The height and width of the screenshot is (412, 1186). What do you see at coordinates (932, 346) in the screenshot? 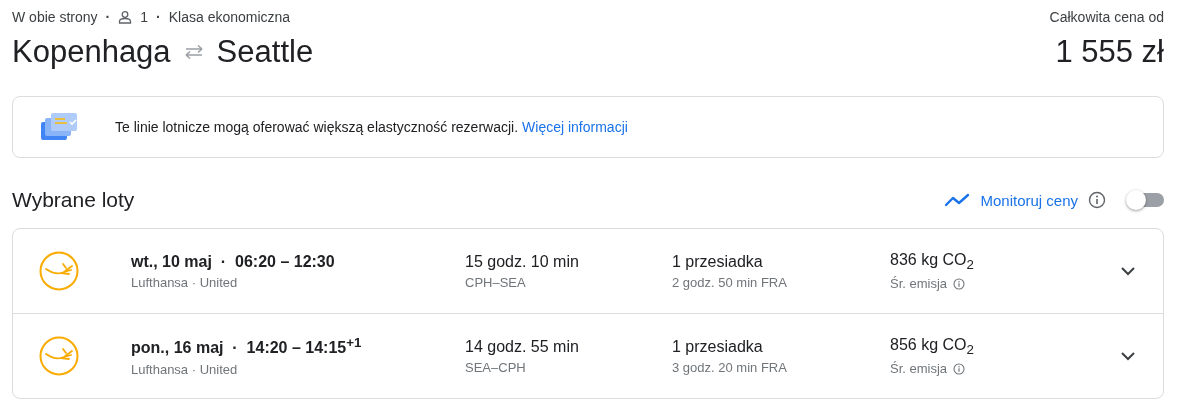
I see `emissions-value: 856 kg CO$_{2}$` at bounding box center [932, 346].